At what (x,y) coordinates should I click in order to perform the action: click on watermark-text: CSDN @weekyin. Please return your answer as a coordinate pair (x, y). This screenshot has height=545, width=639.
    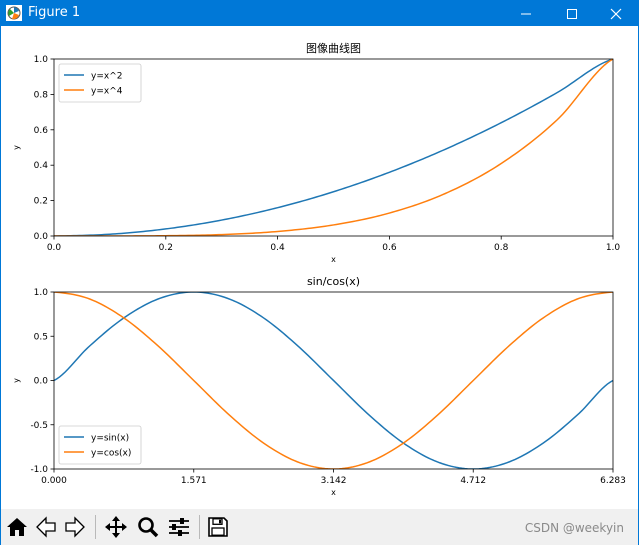
    Looking at the image, I should click on (574, 528).